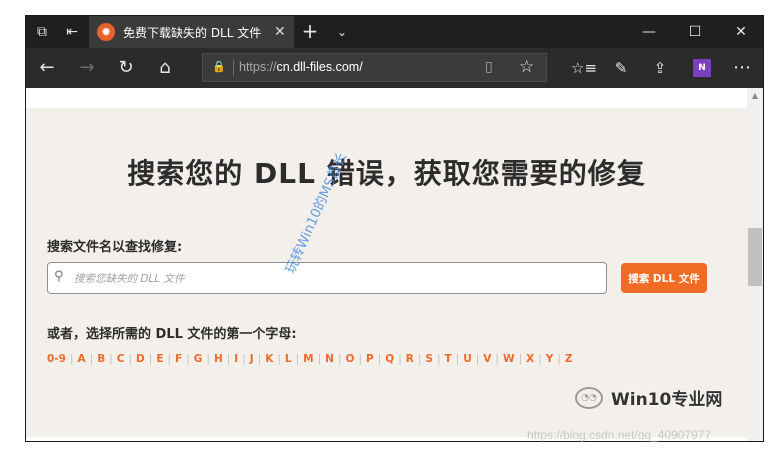 This screenshot has height=453, width=779. I want to click on back-arrow-icon: ←, so click(47, 68).